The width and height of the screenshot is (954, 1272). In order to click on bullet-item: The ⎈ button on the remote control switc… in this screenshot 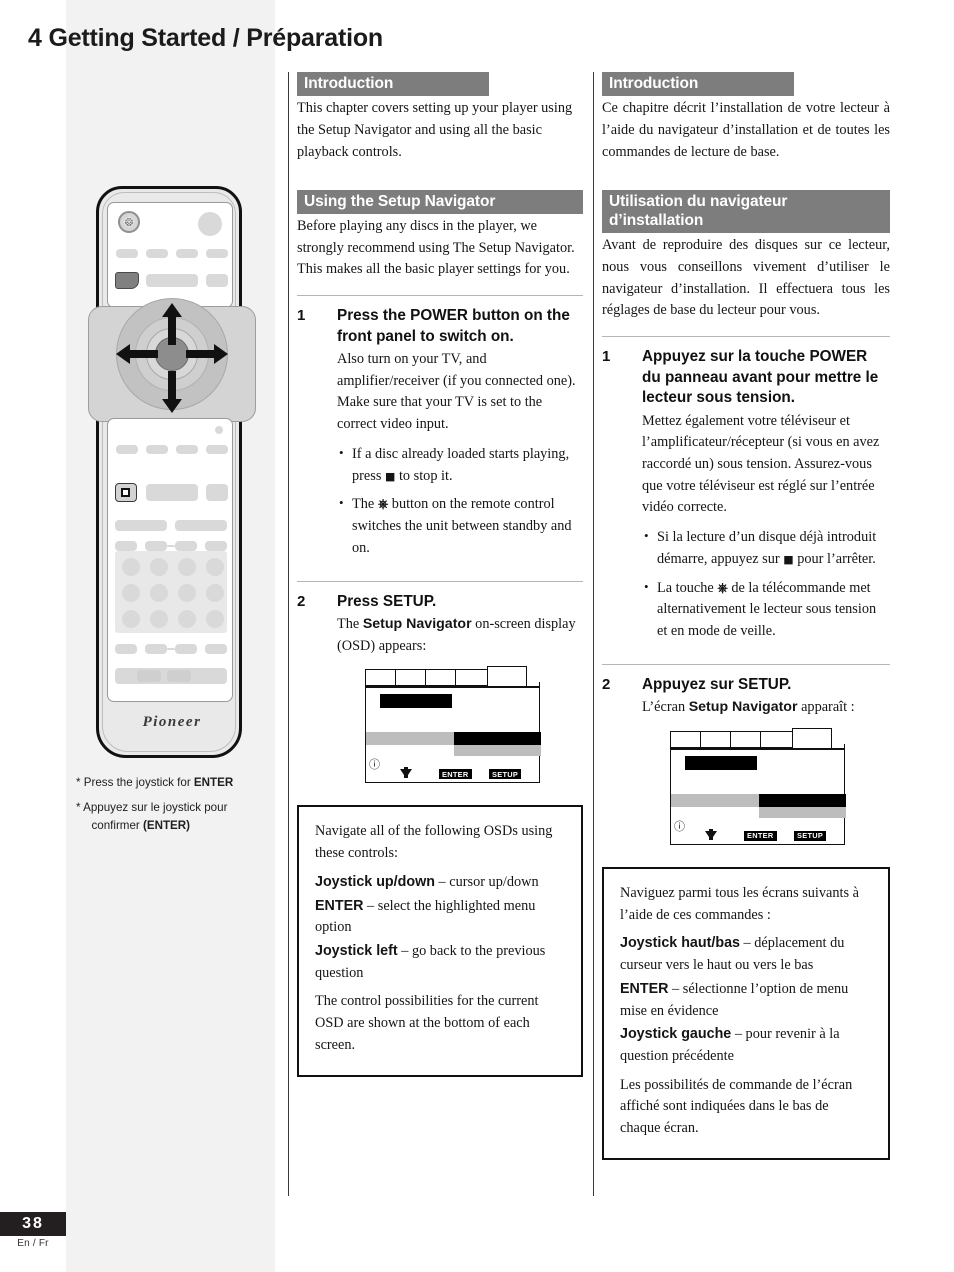, I will do `click(460, 526)`.